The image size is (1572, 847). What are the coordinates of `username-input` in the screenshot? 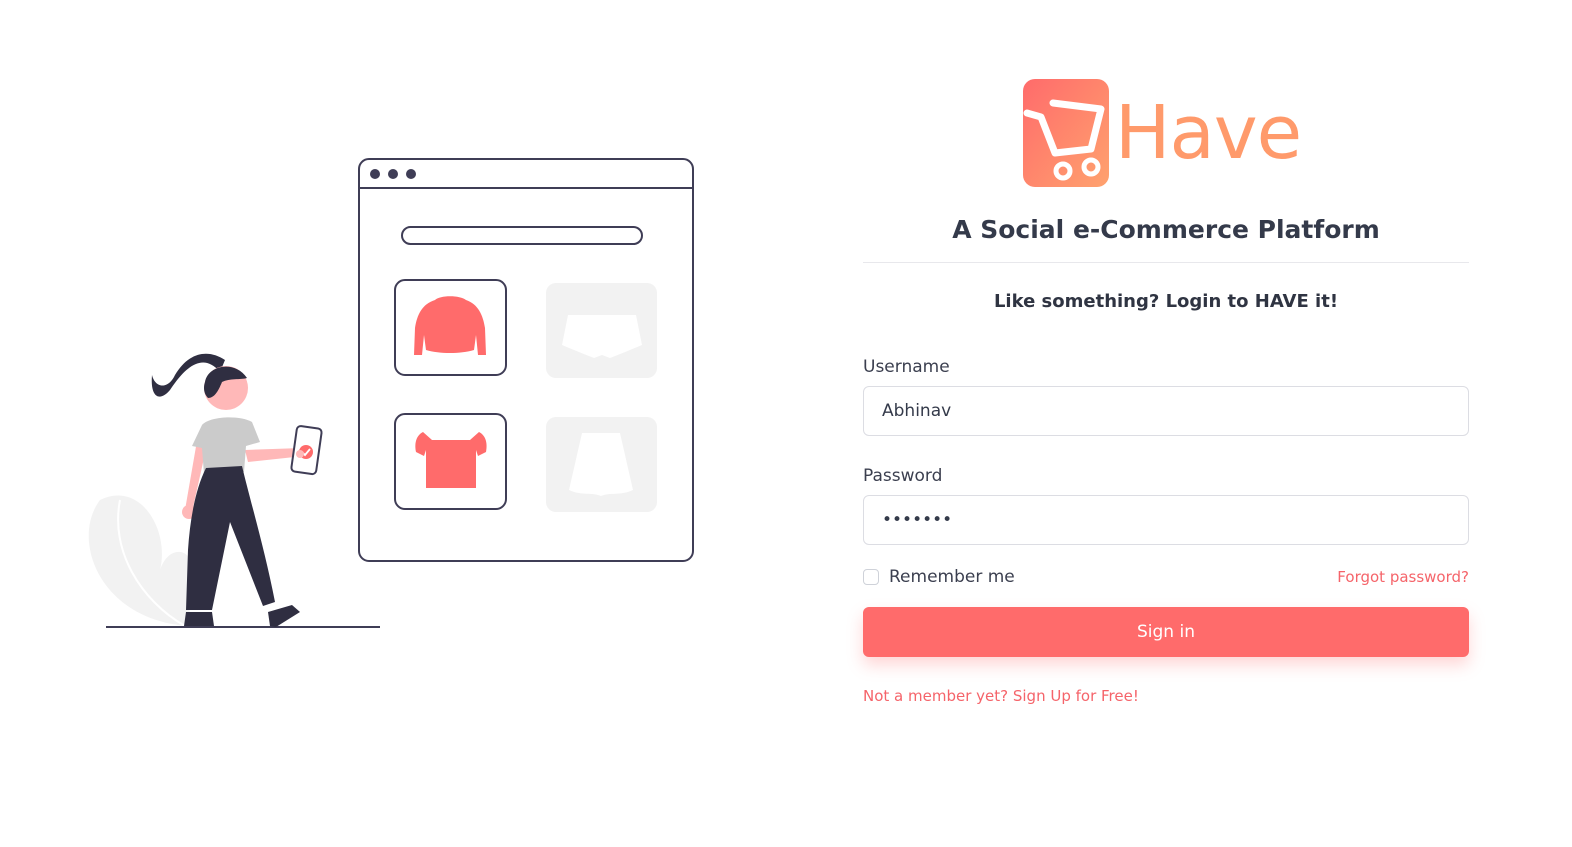 It's located at (1166, 411).